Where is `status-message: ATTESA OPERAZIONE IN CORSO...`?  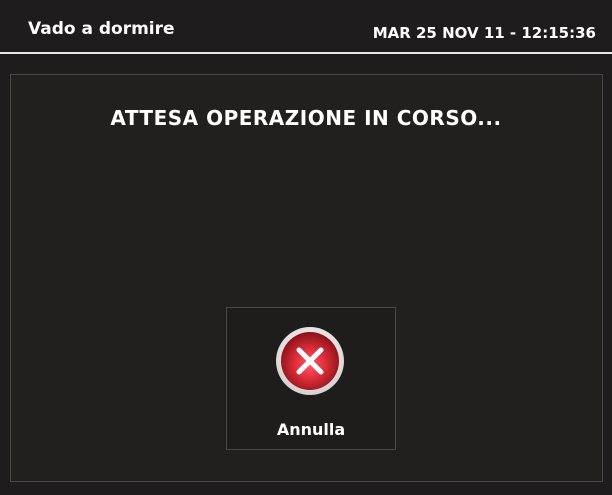 status-message: ATTESA OPERAZIONE IN CORSO... is located at coordinates (306, 118).